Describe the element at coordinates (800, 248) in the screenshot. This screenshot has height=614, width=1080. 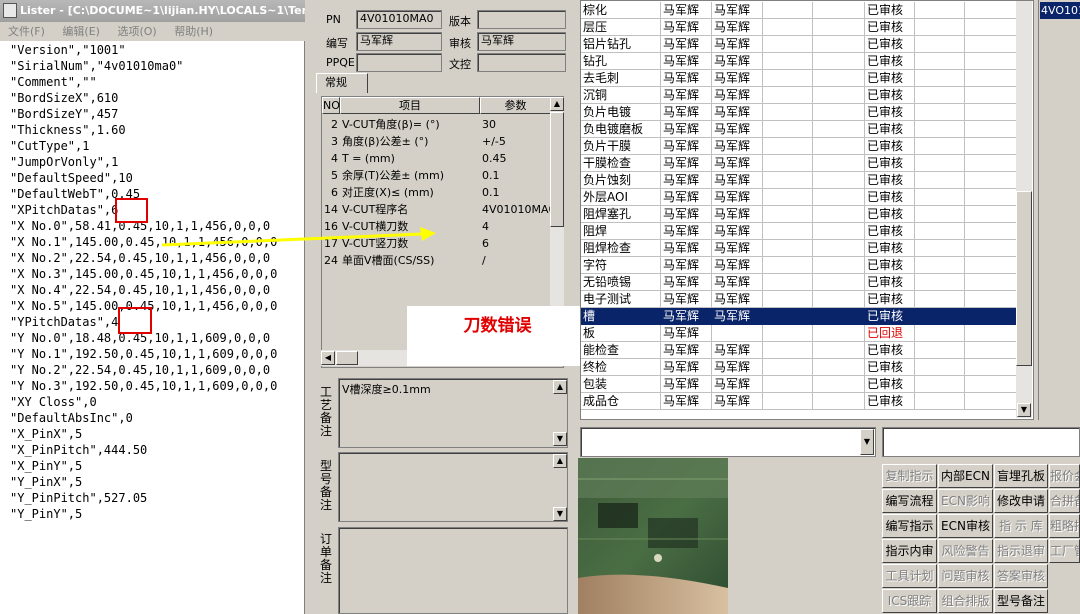
I see `process-row: 阻焊检查 马军辉 马军辉 已审核` at that location.